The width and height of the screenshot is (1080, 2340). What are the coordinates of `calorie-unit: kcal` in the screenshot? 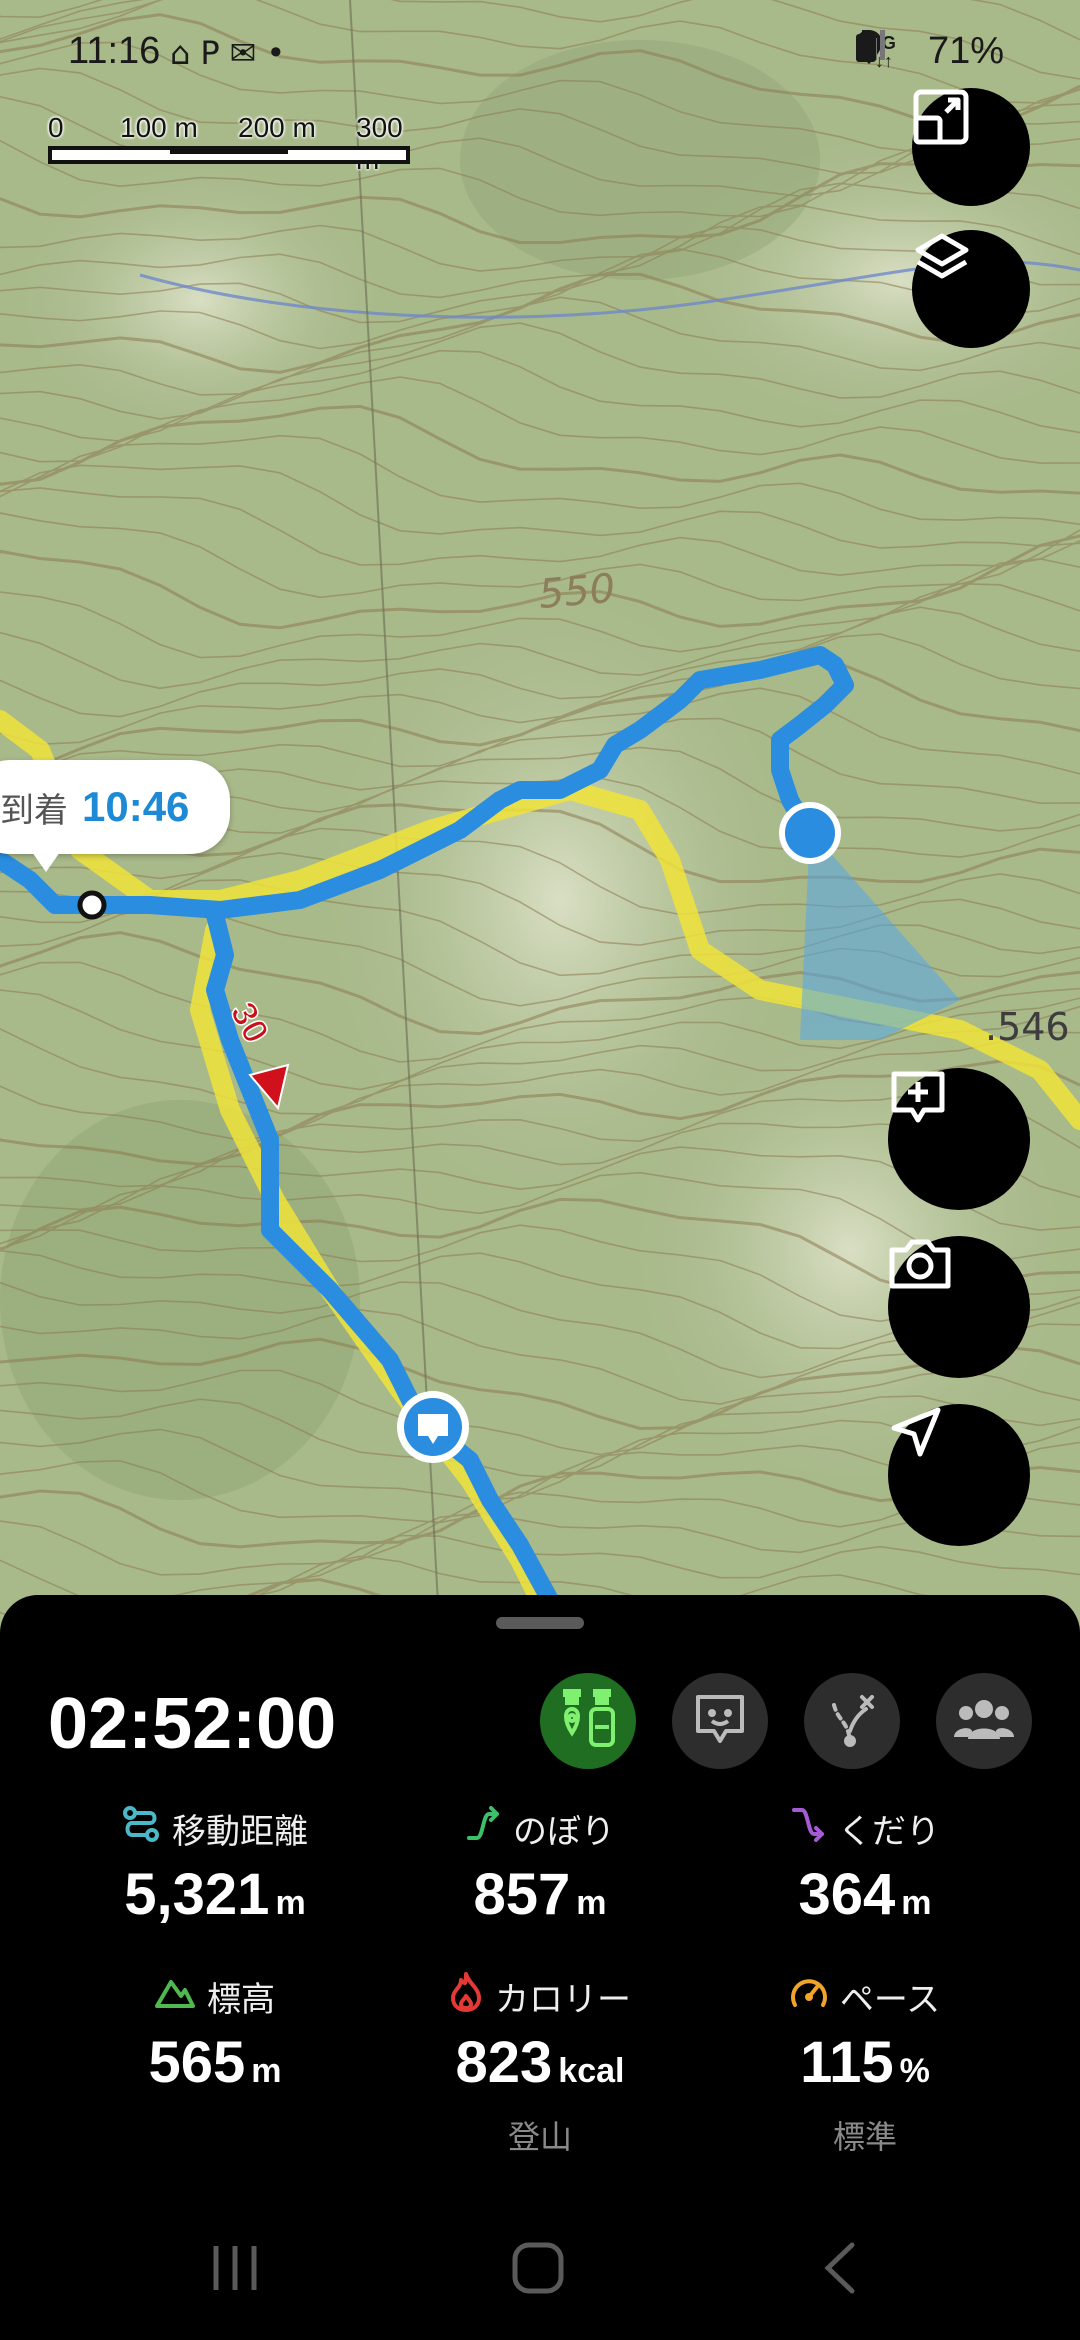 It's located at (591, 2071).